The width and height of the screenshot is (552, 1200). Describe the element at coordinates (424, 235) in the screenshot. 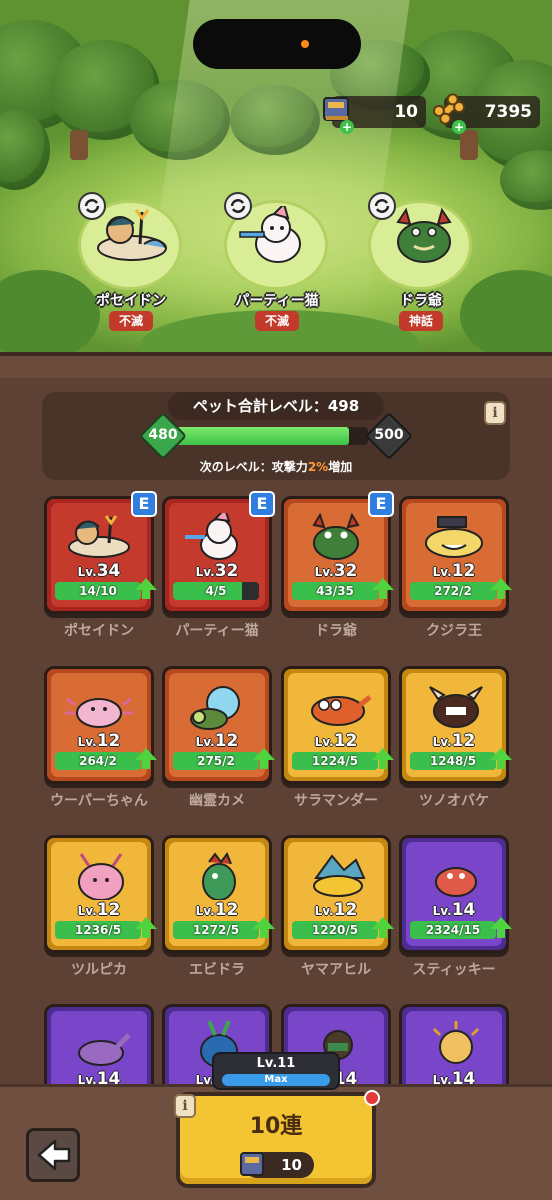

I see `dragon-elder-sprite` at that location.